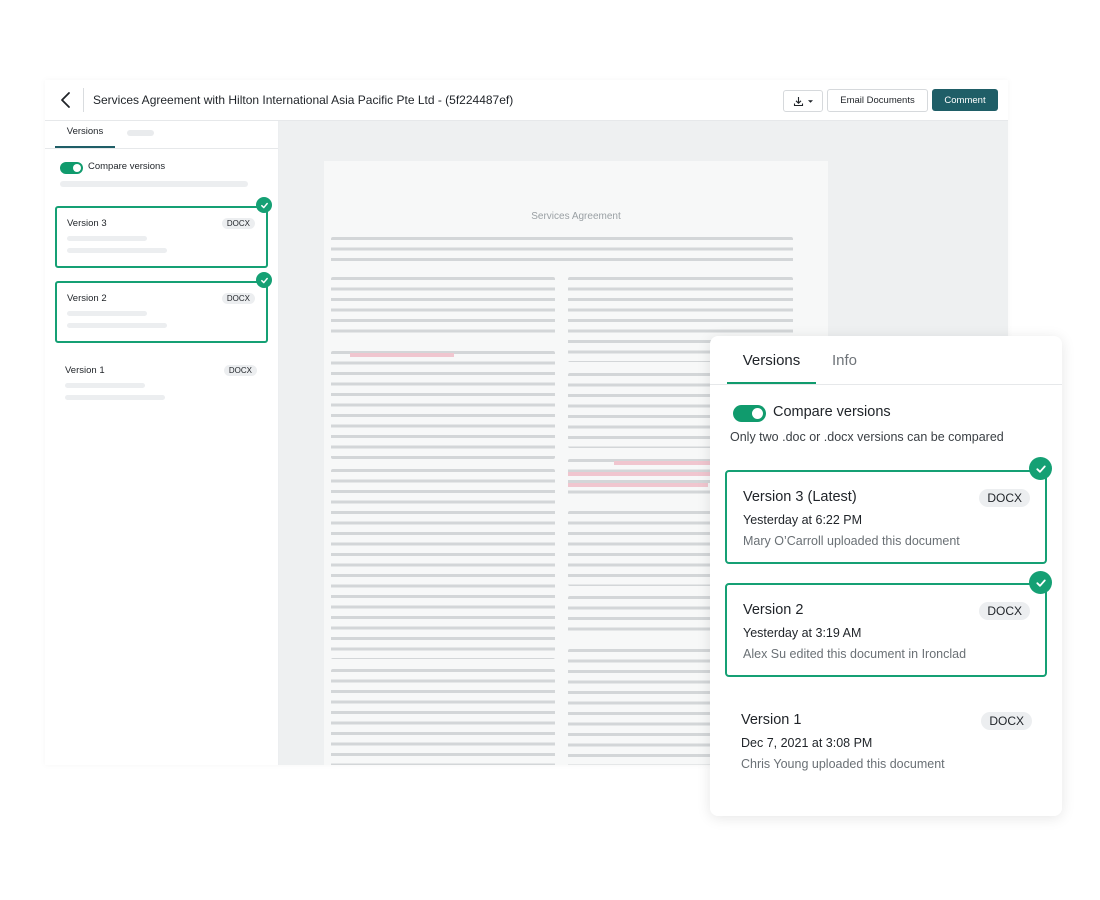  I want to click on comment-button: Comment, so click(965, 100).